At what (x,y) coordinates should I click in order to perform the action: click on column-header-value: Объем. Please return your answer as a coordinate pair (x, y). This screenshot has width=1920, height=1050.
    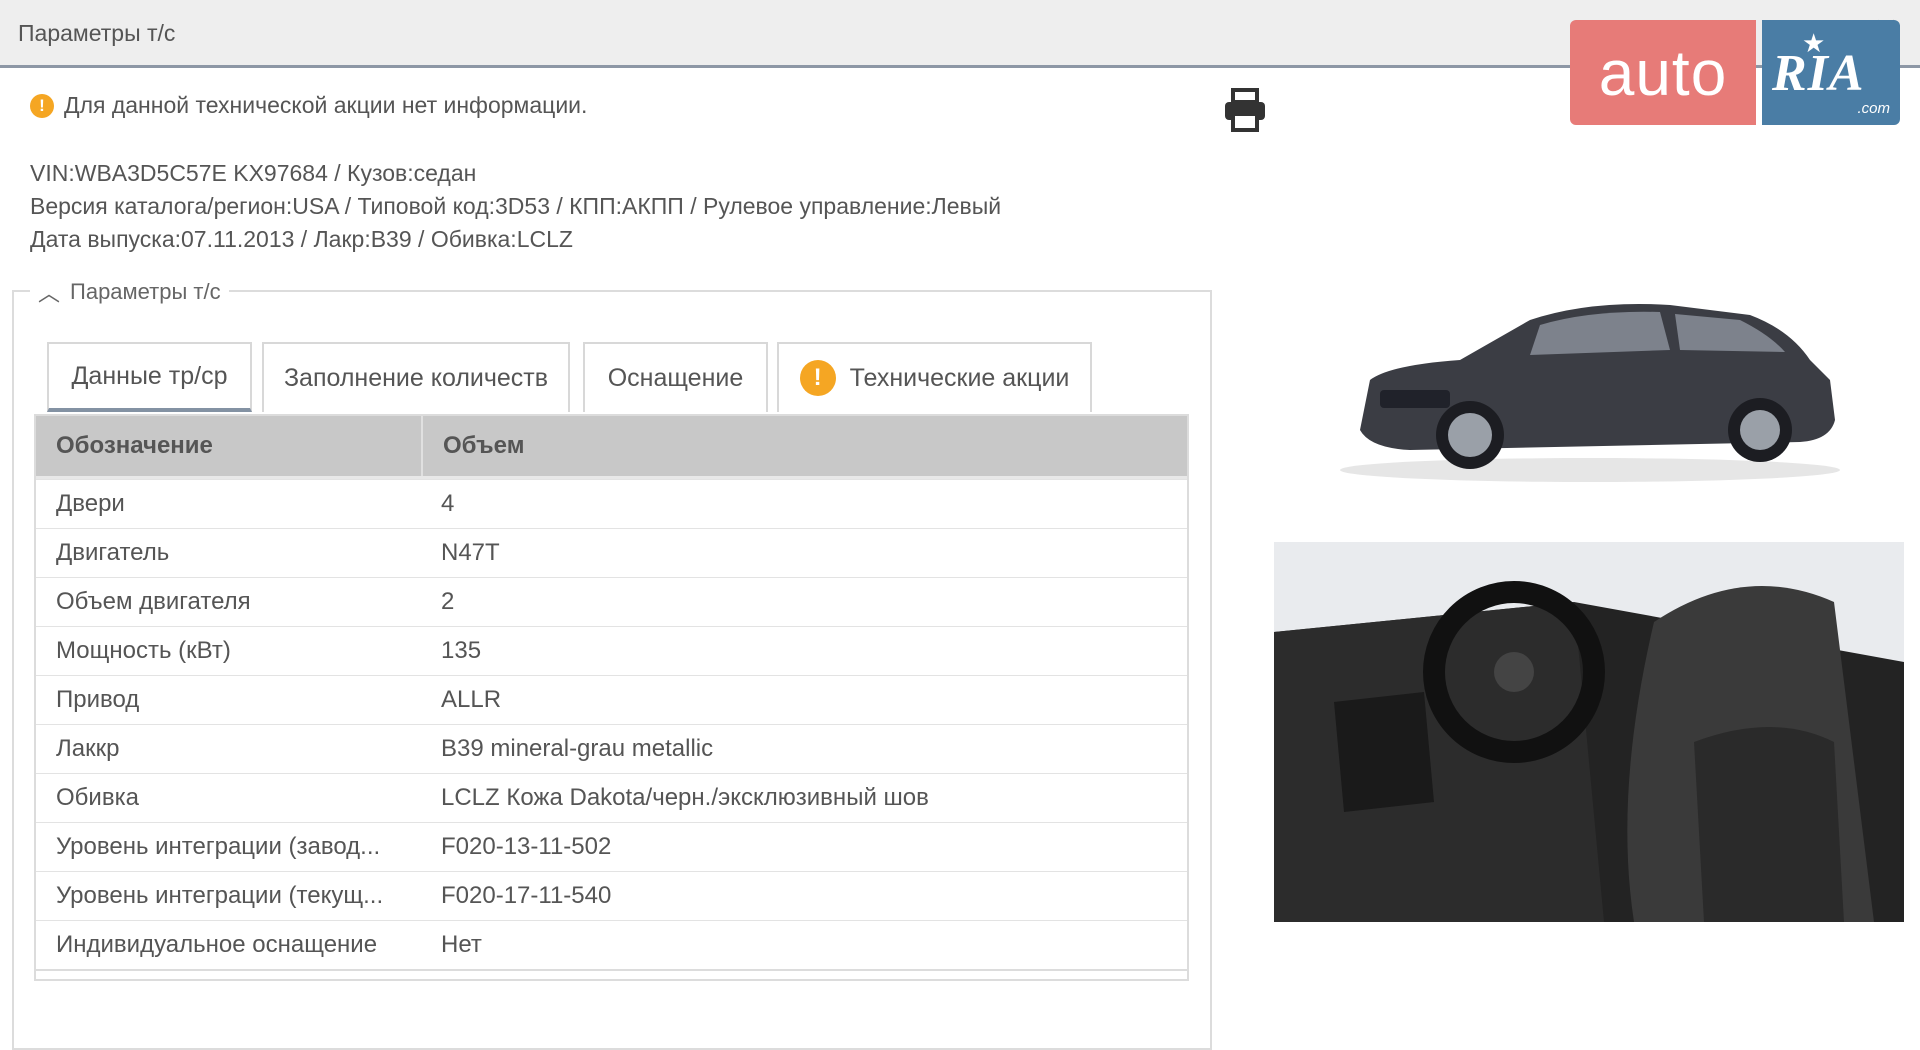
    Looking at the image, I should click on (804, 446).